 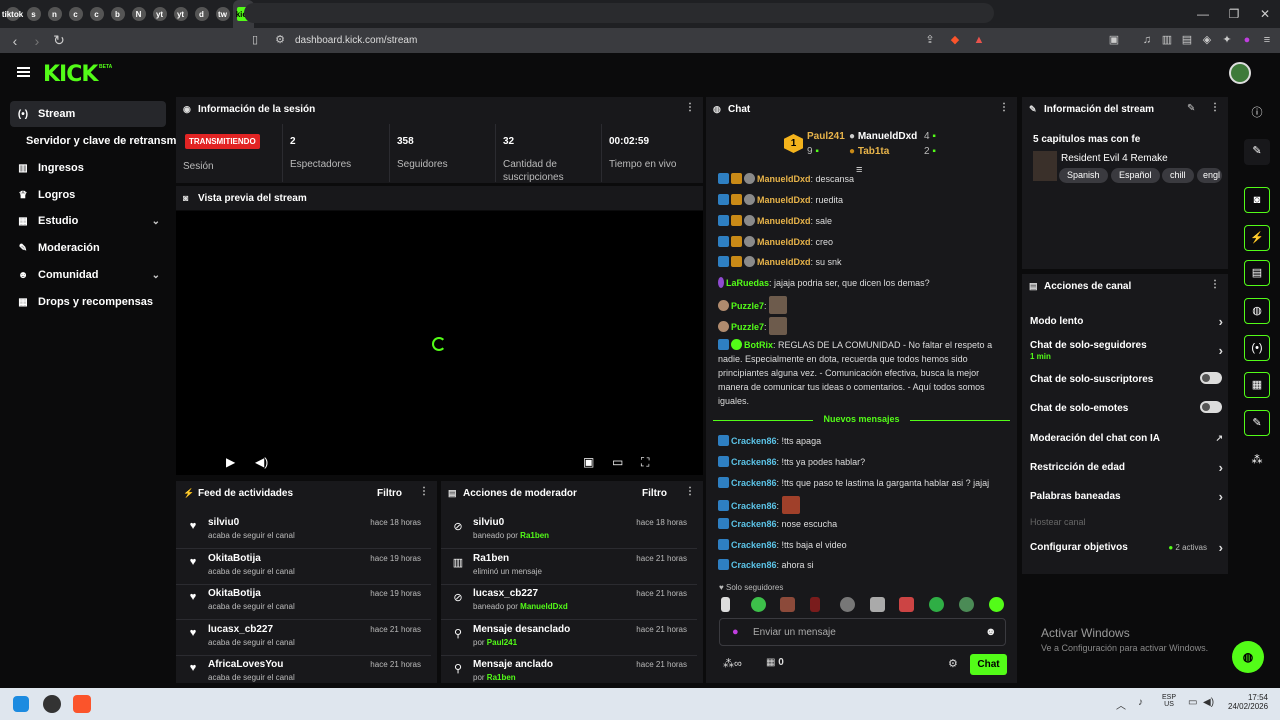 I want to click on mod-action-item: ⊘ silviu0 baneado por Ra1ben hace 18 horas, so click(x=569, y=531).